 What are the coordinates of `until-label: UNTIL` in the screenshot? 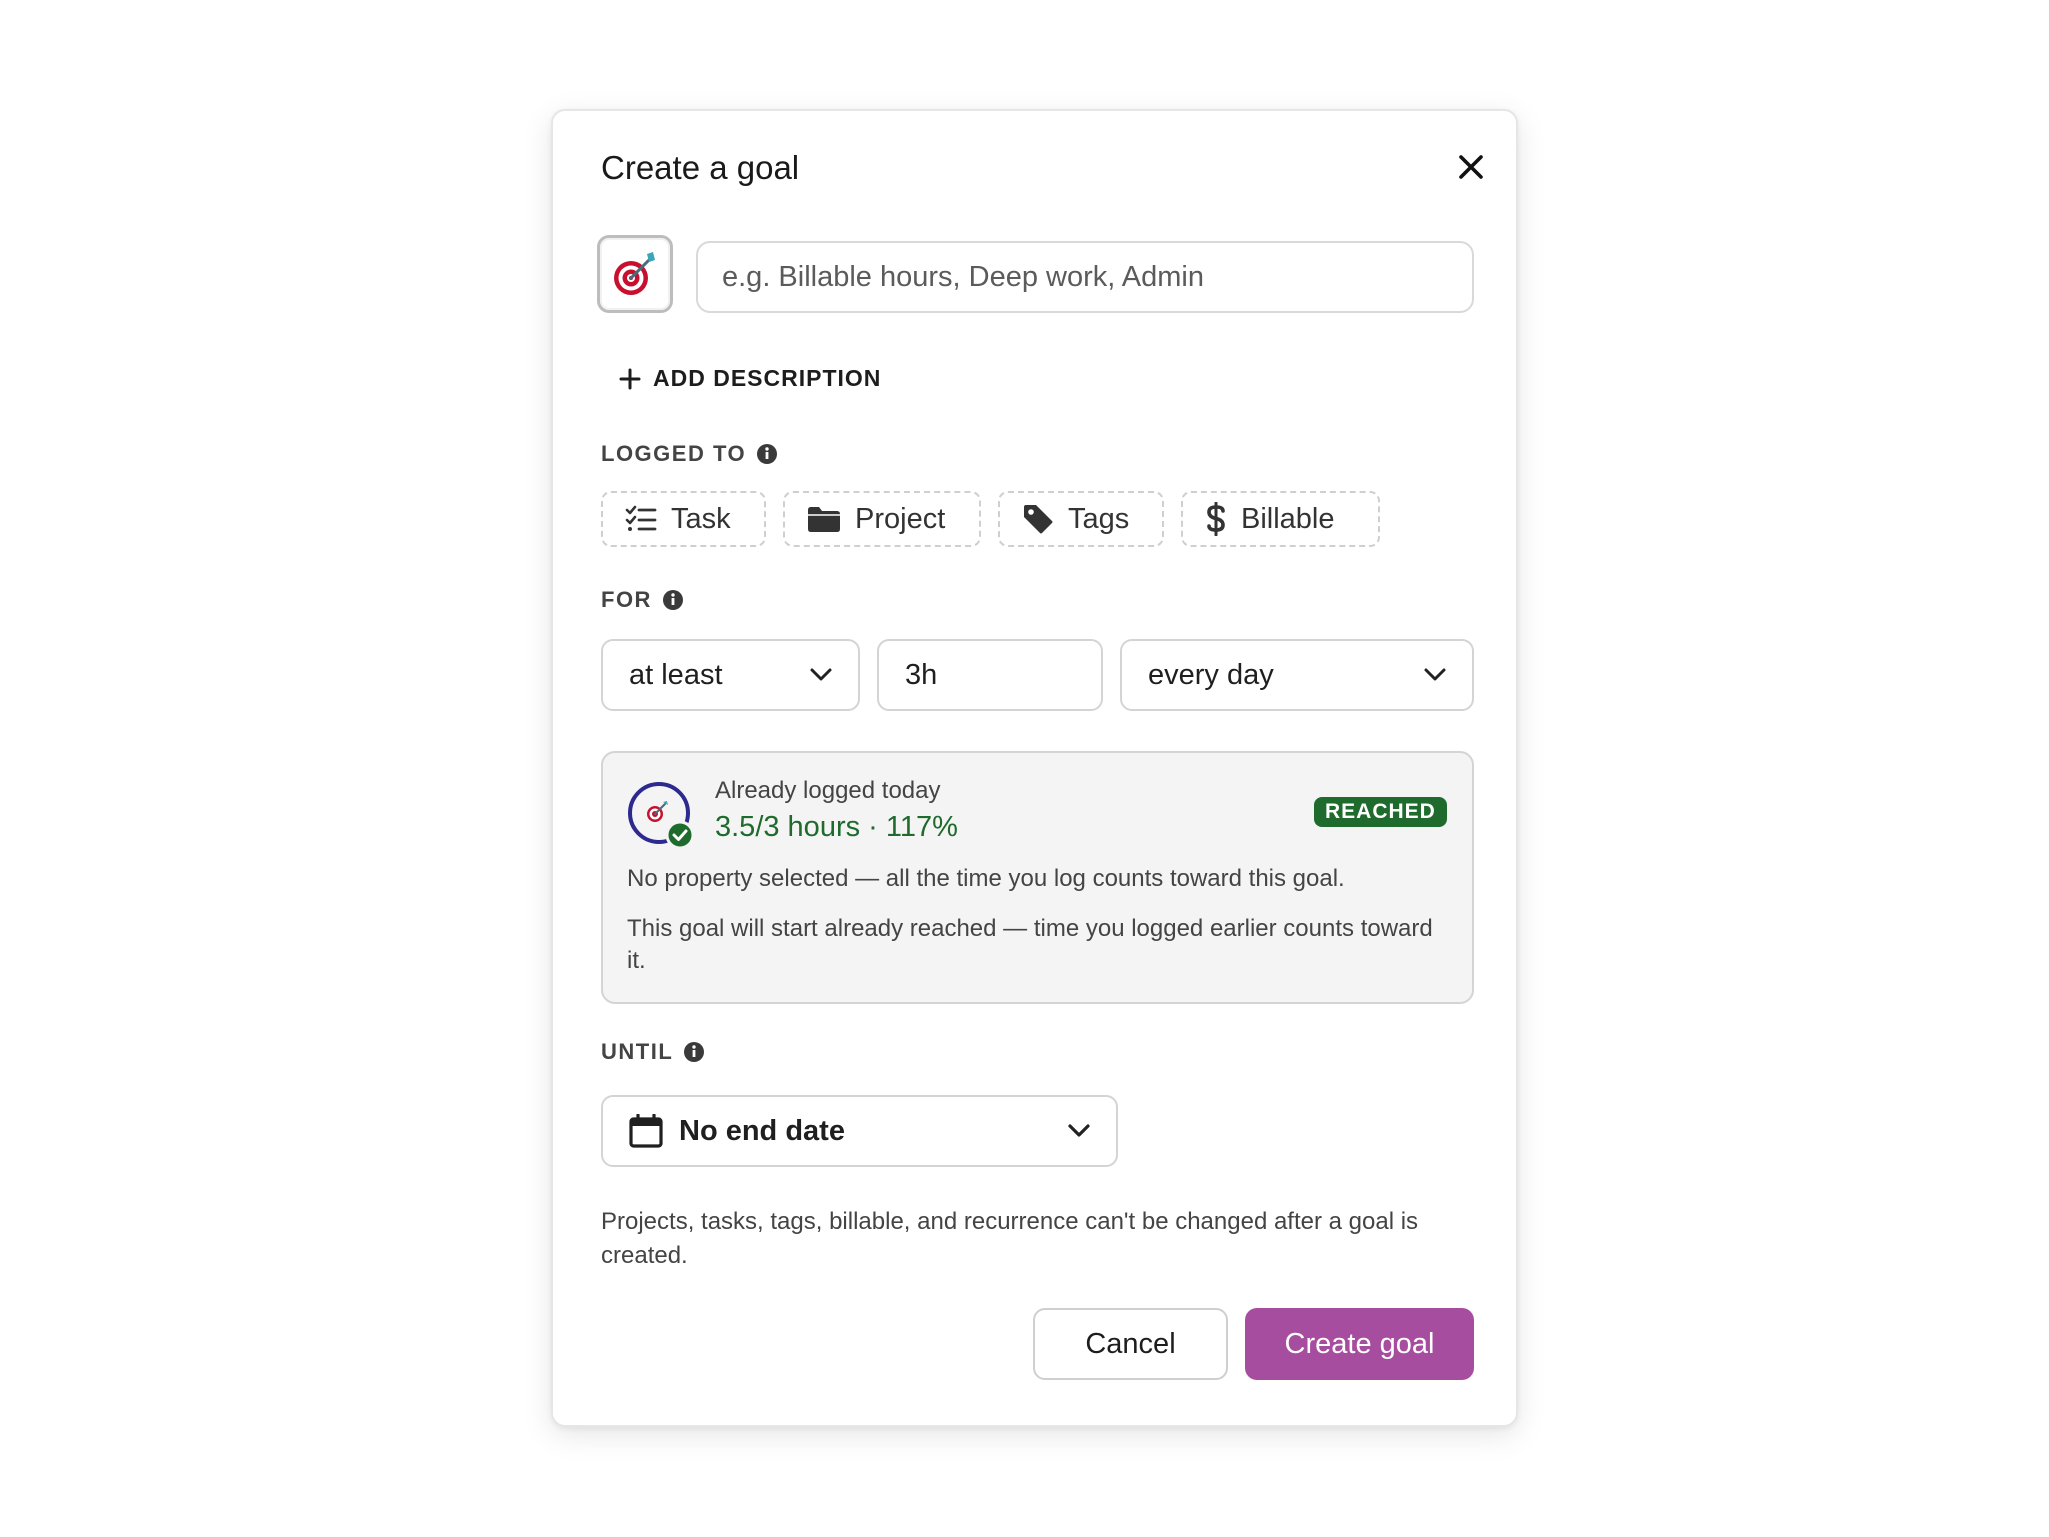 It's located at (653, 1052).